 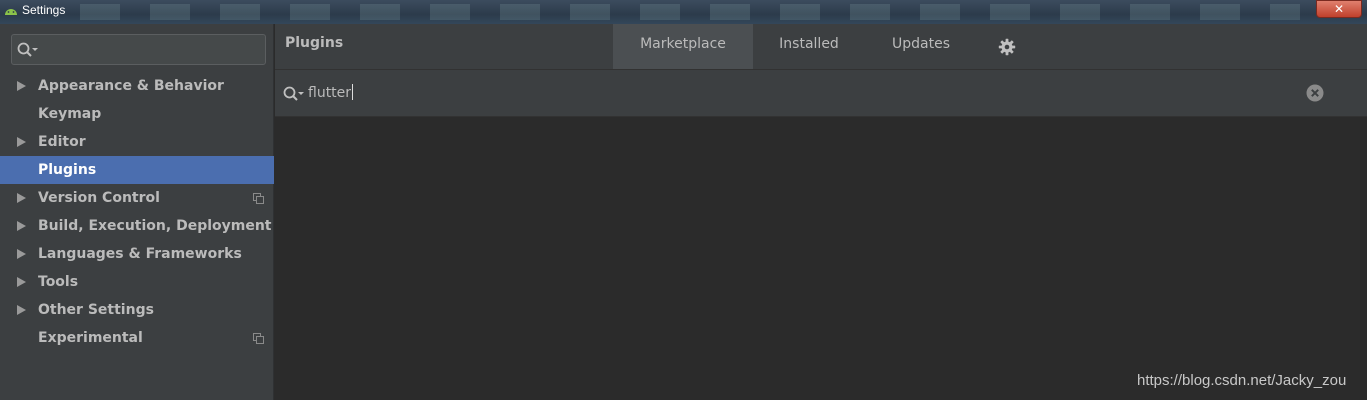 I want to click on sidebar-item-editor: Editor, so click(x=137, y=142).